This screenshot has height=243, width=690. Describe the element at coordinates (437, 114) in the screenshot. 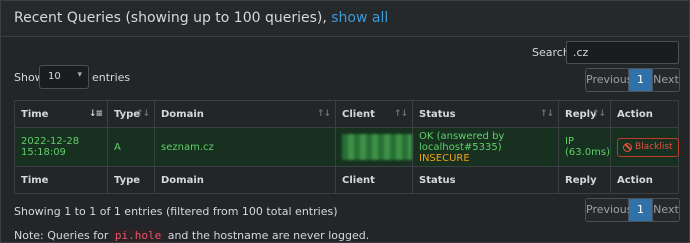

I see `column-label: Status` at that location.